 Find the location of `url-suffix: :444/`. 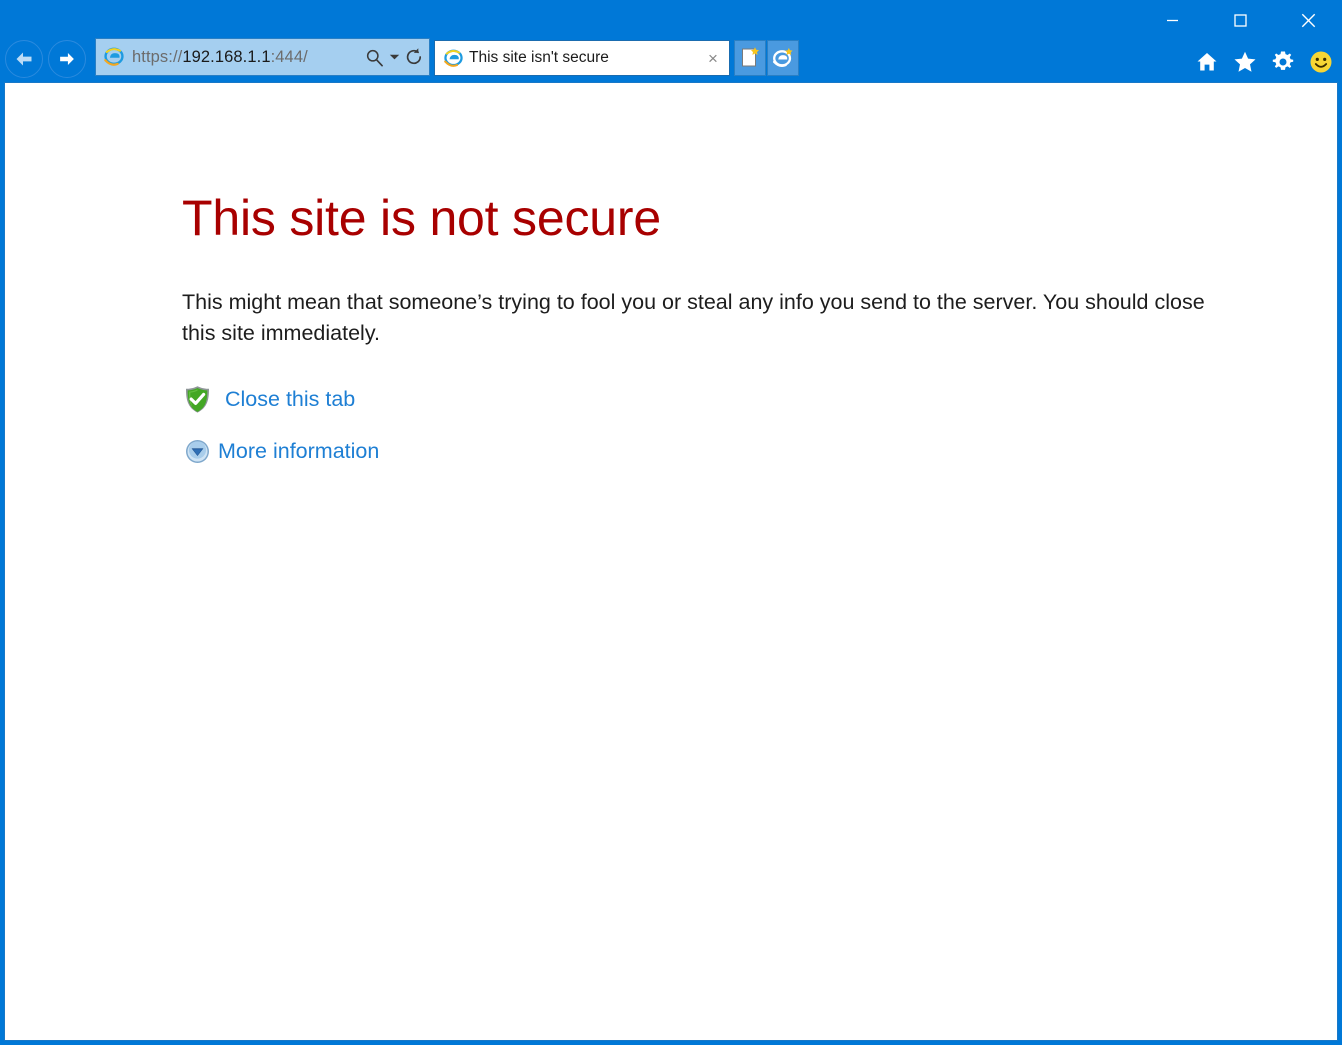

url-suffix: :444/ is located at coordinates (289, 56).